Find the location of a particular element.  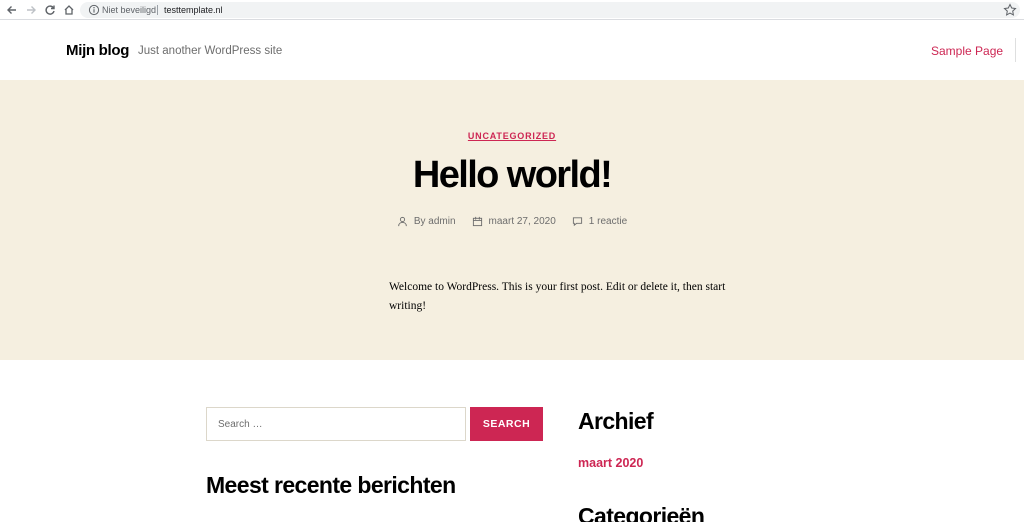

post-category: UNCATEGORIZED is located at coordinates (512, 135).